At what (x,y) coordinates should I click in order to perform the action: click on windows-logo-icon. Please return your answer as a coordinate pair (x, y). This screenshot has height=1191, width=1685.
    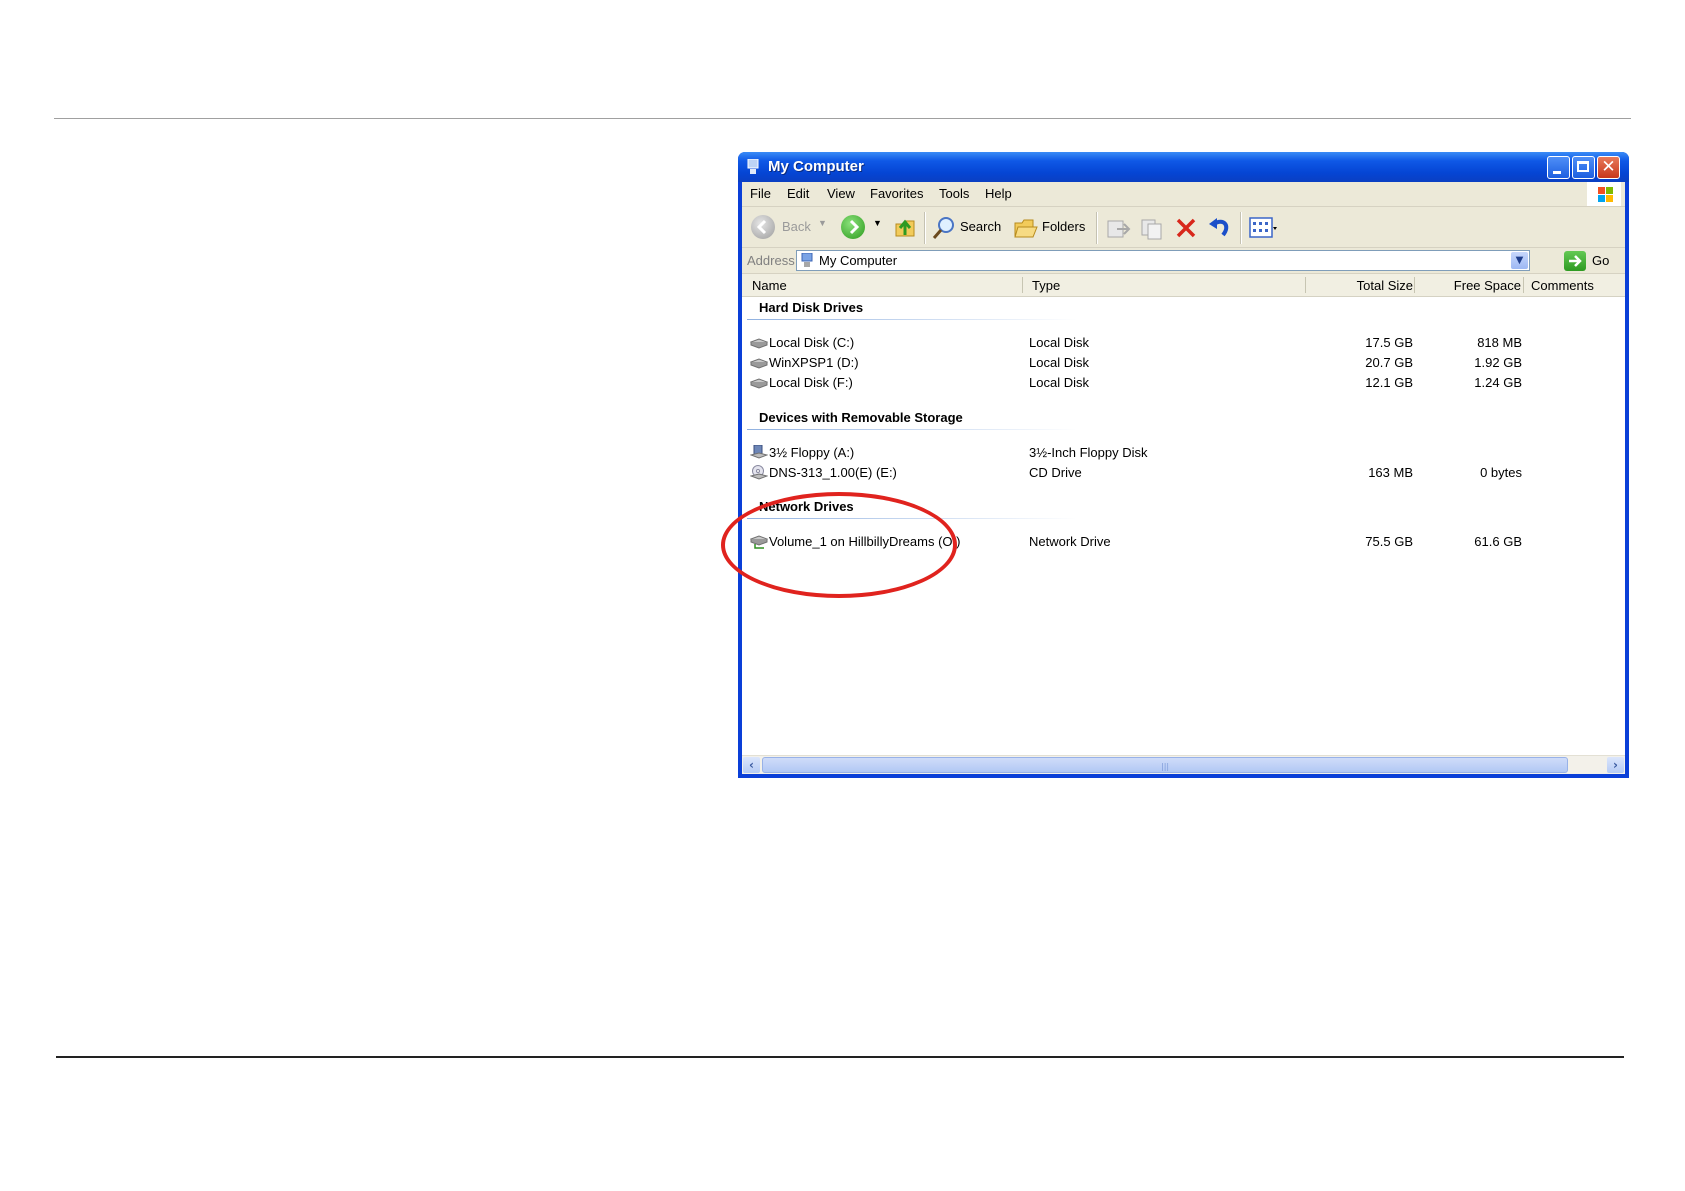
    Looking at the image, I should click on (1604, 194).